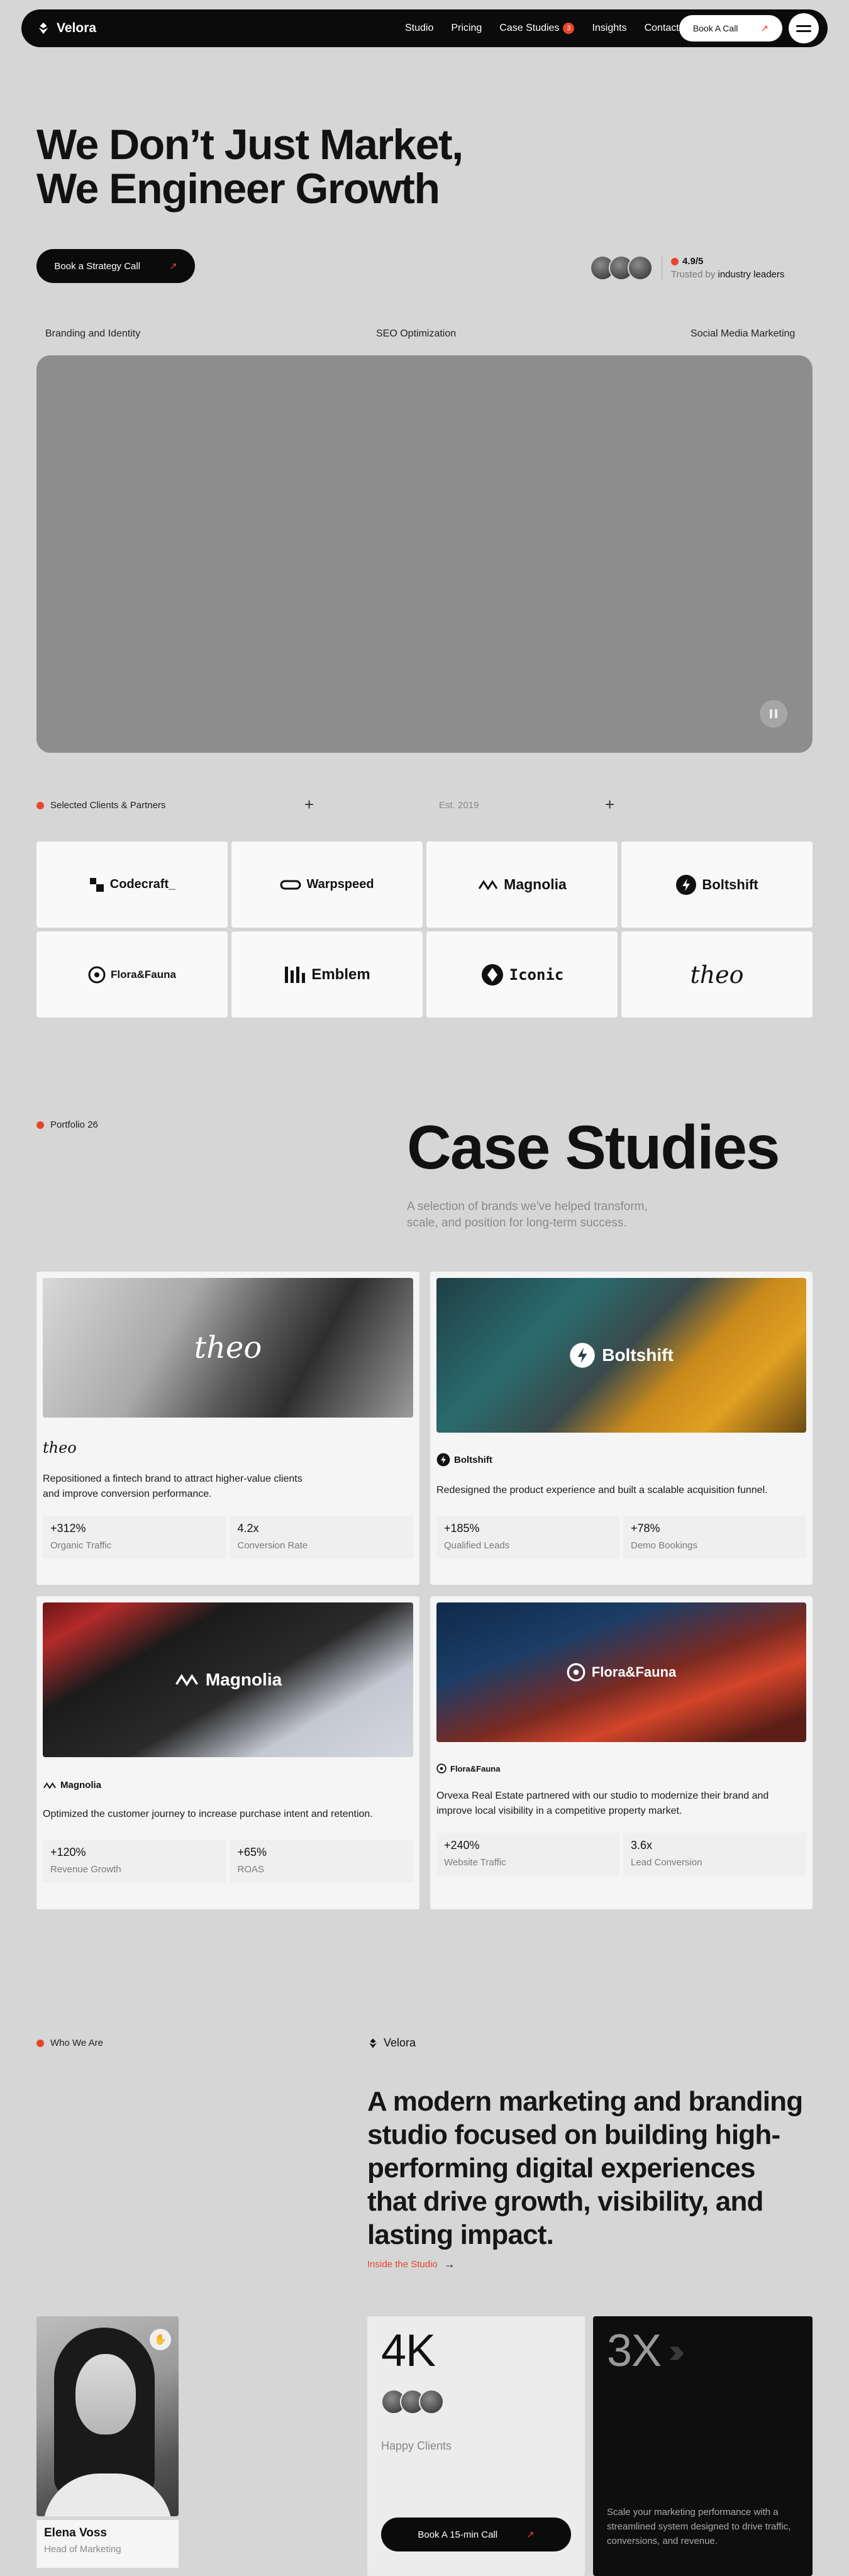 The image size is (849, 2576). I want to click on stat-label: Lead Conversion, so click(666, 1862).